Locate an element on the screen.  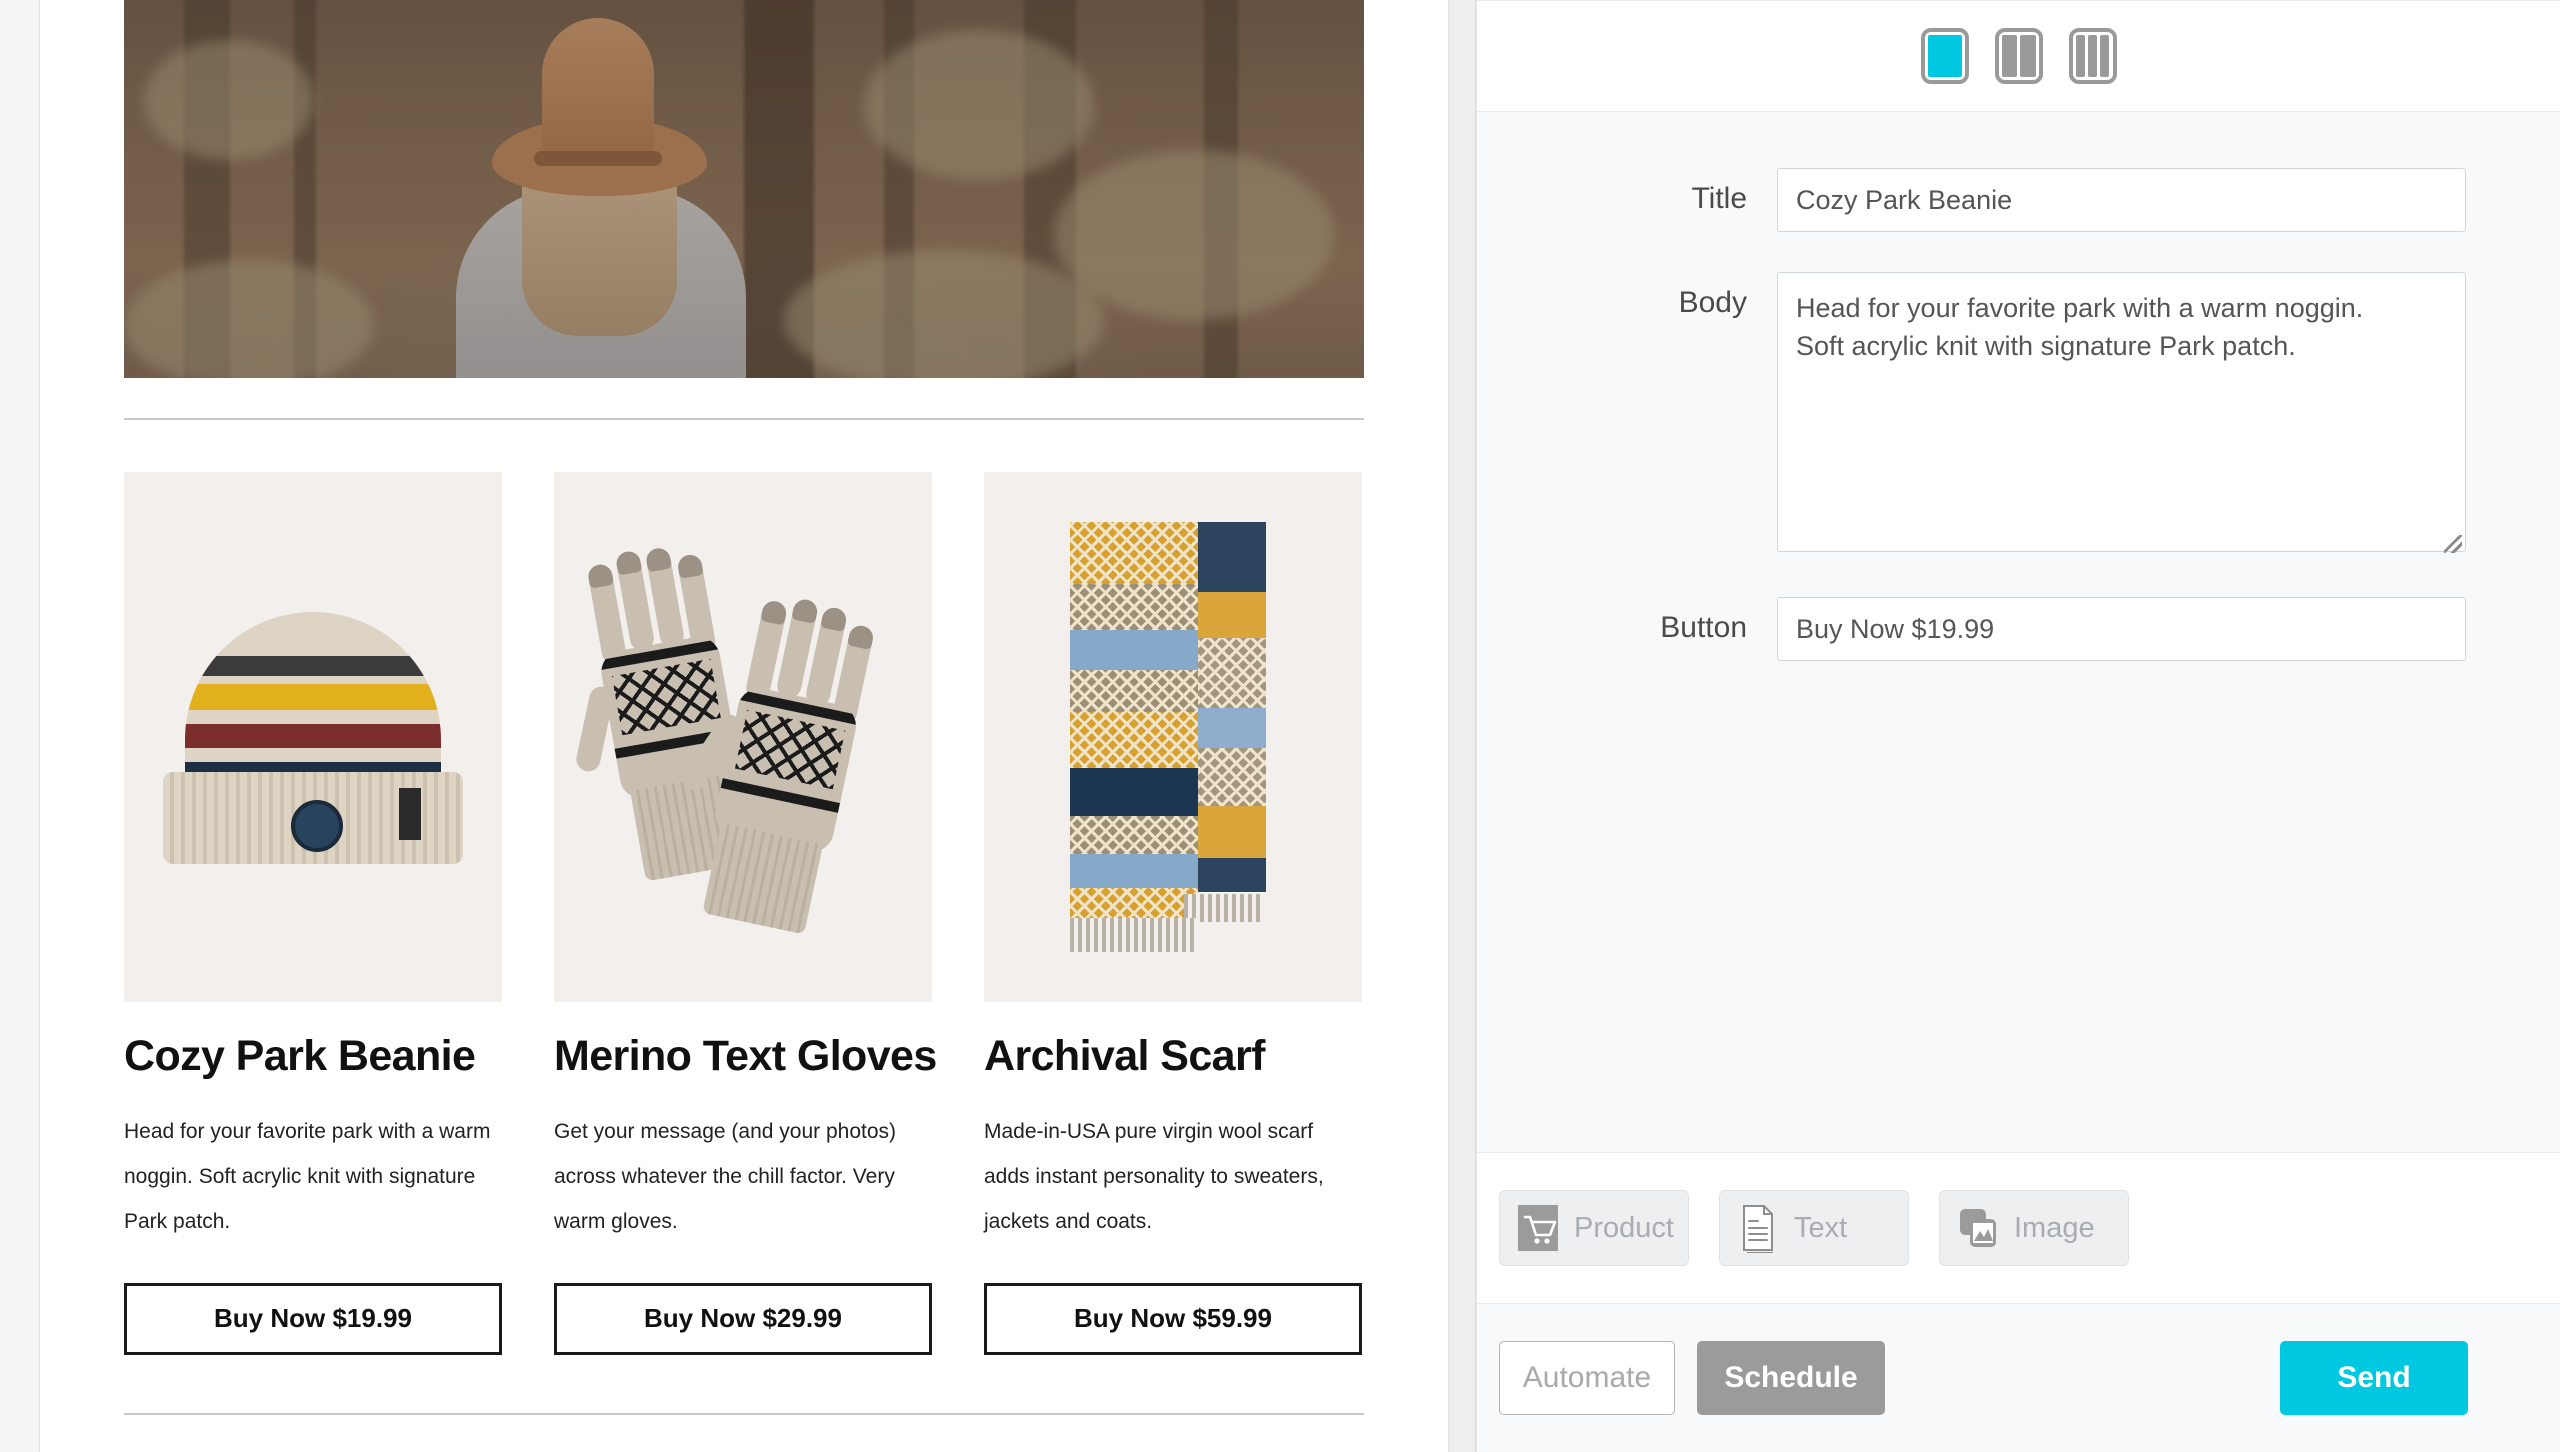
title-row: Title is located at coordinates (1971, 200).